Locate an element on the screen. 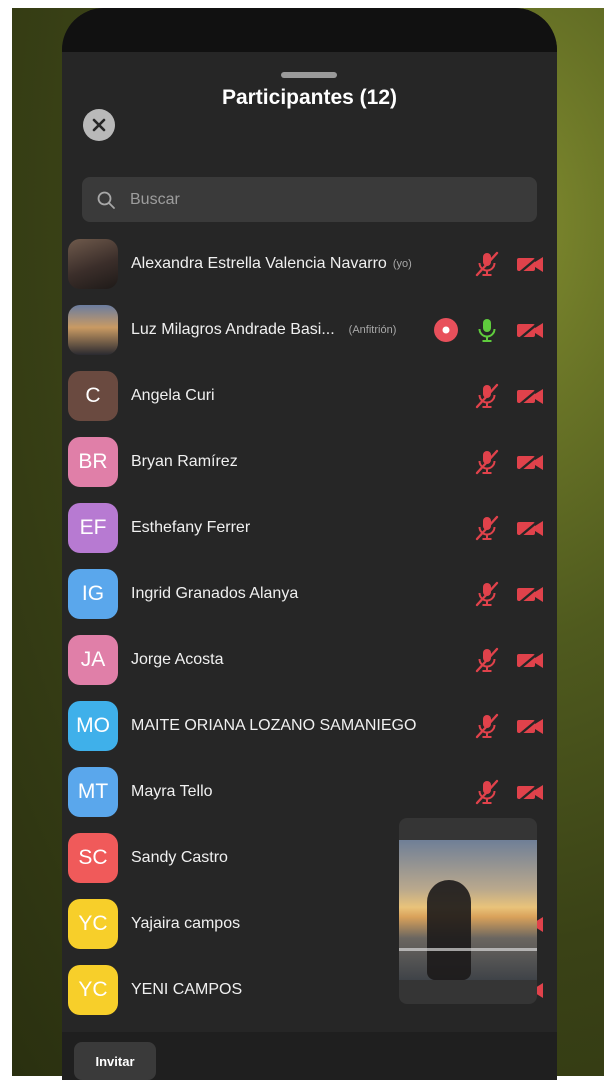 This screenshot has width=604, height=1080. video-railing is located at coordinates (468, 949).